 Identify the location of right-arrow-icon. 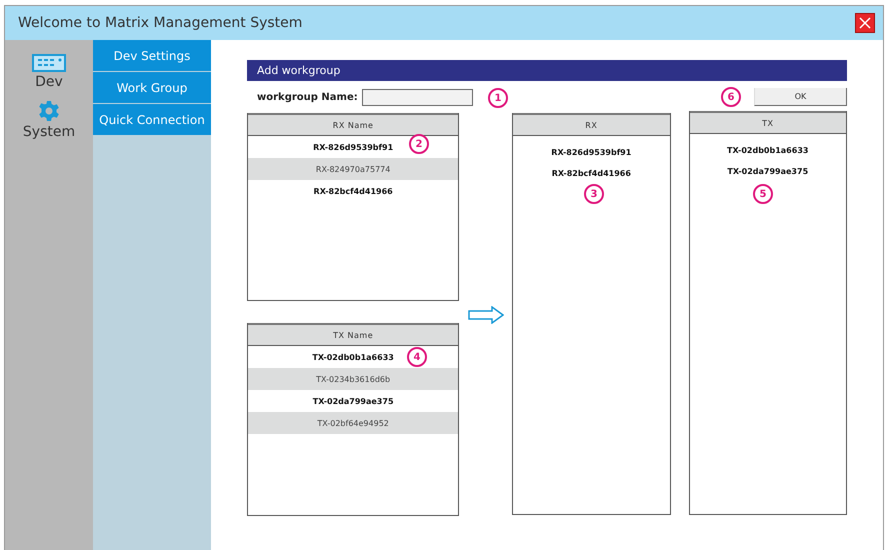
(486, 315).